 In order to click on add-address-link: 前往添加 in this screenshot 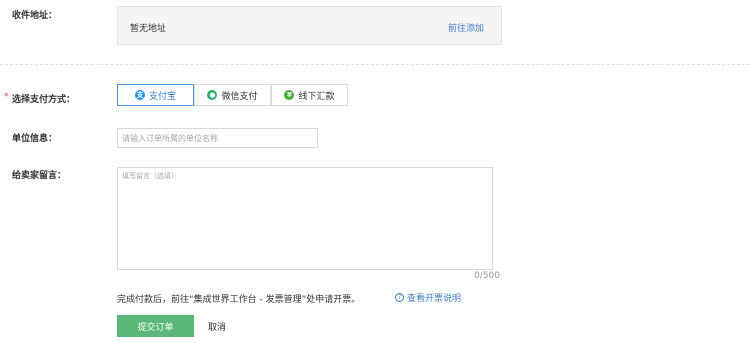, I will do `click(466, 27)`.